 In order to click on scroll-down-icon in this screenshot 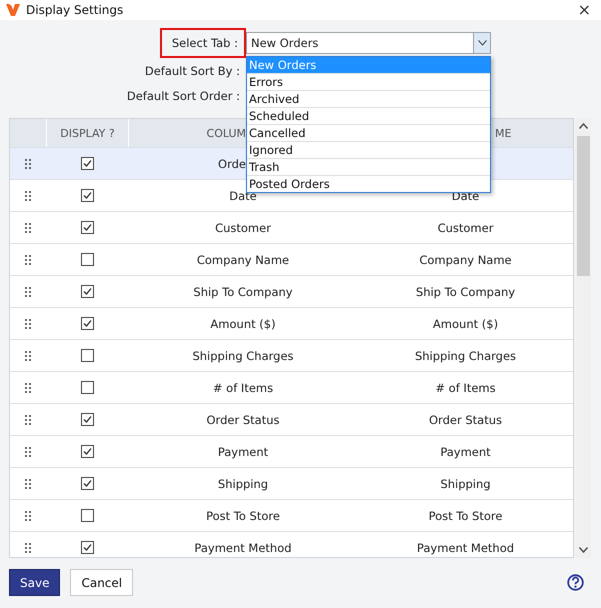, I will do `click(583, 550)`.